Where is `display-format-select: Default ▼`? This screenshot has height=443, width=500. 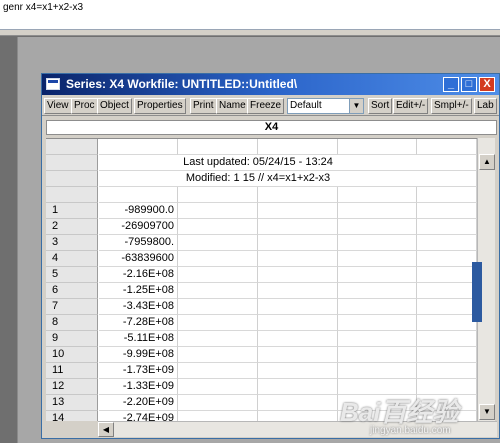 display-format-select: Default ▼ is located at coordinates (325, 106).